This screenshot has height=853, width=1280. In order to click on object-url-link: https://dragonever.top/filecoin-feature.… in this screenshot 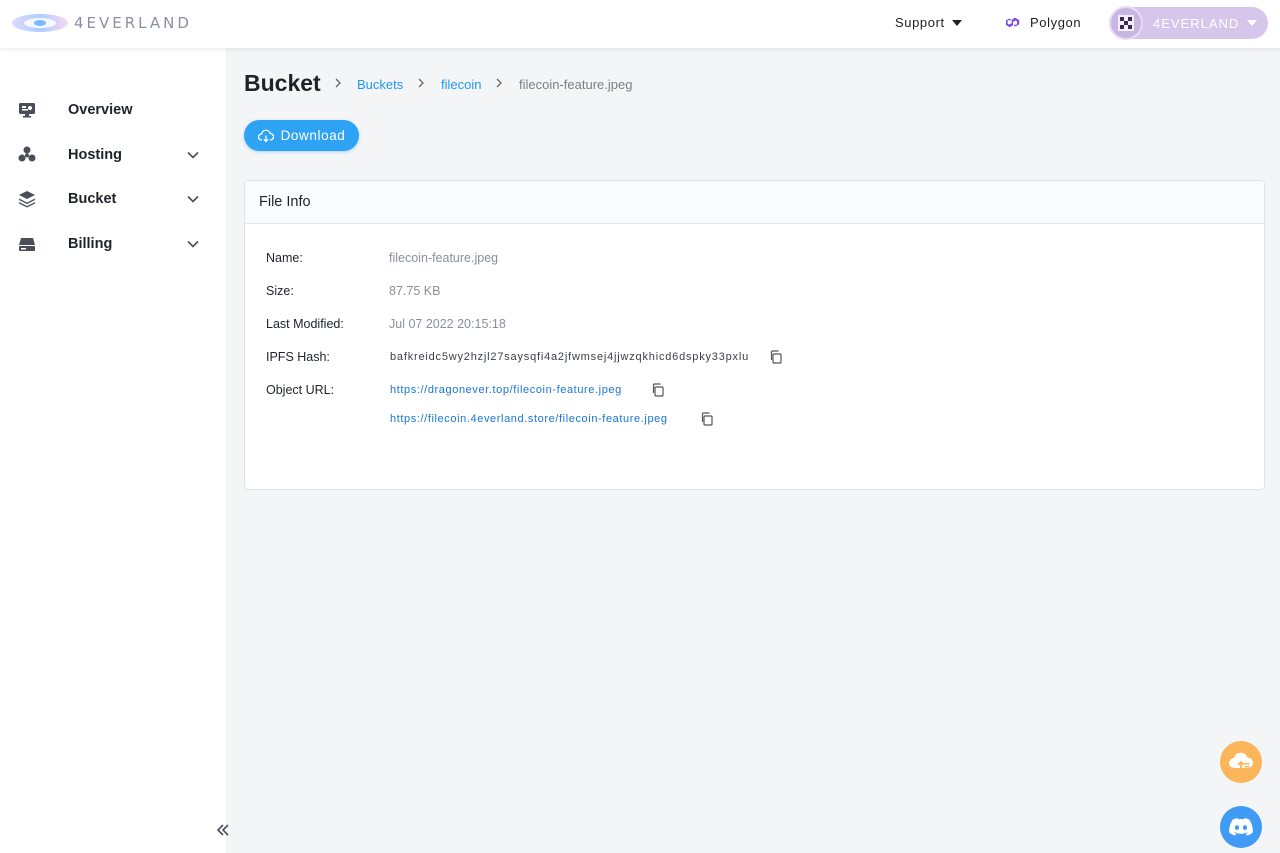, I will do `click(506, 390)`.